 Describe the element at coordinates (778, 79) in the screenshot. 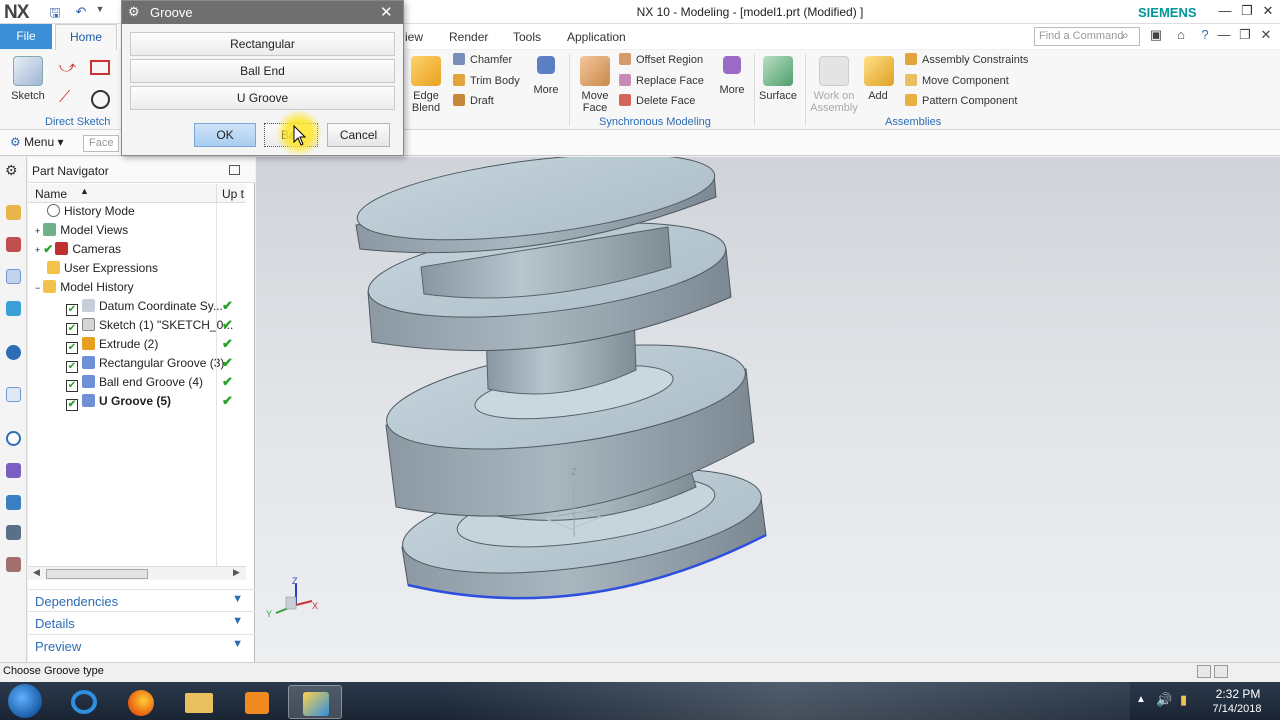

I see `surface-button: Surface` at that location.